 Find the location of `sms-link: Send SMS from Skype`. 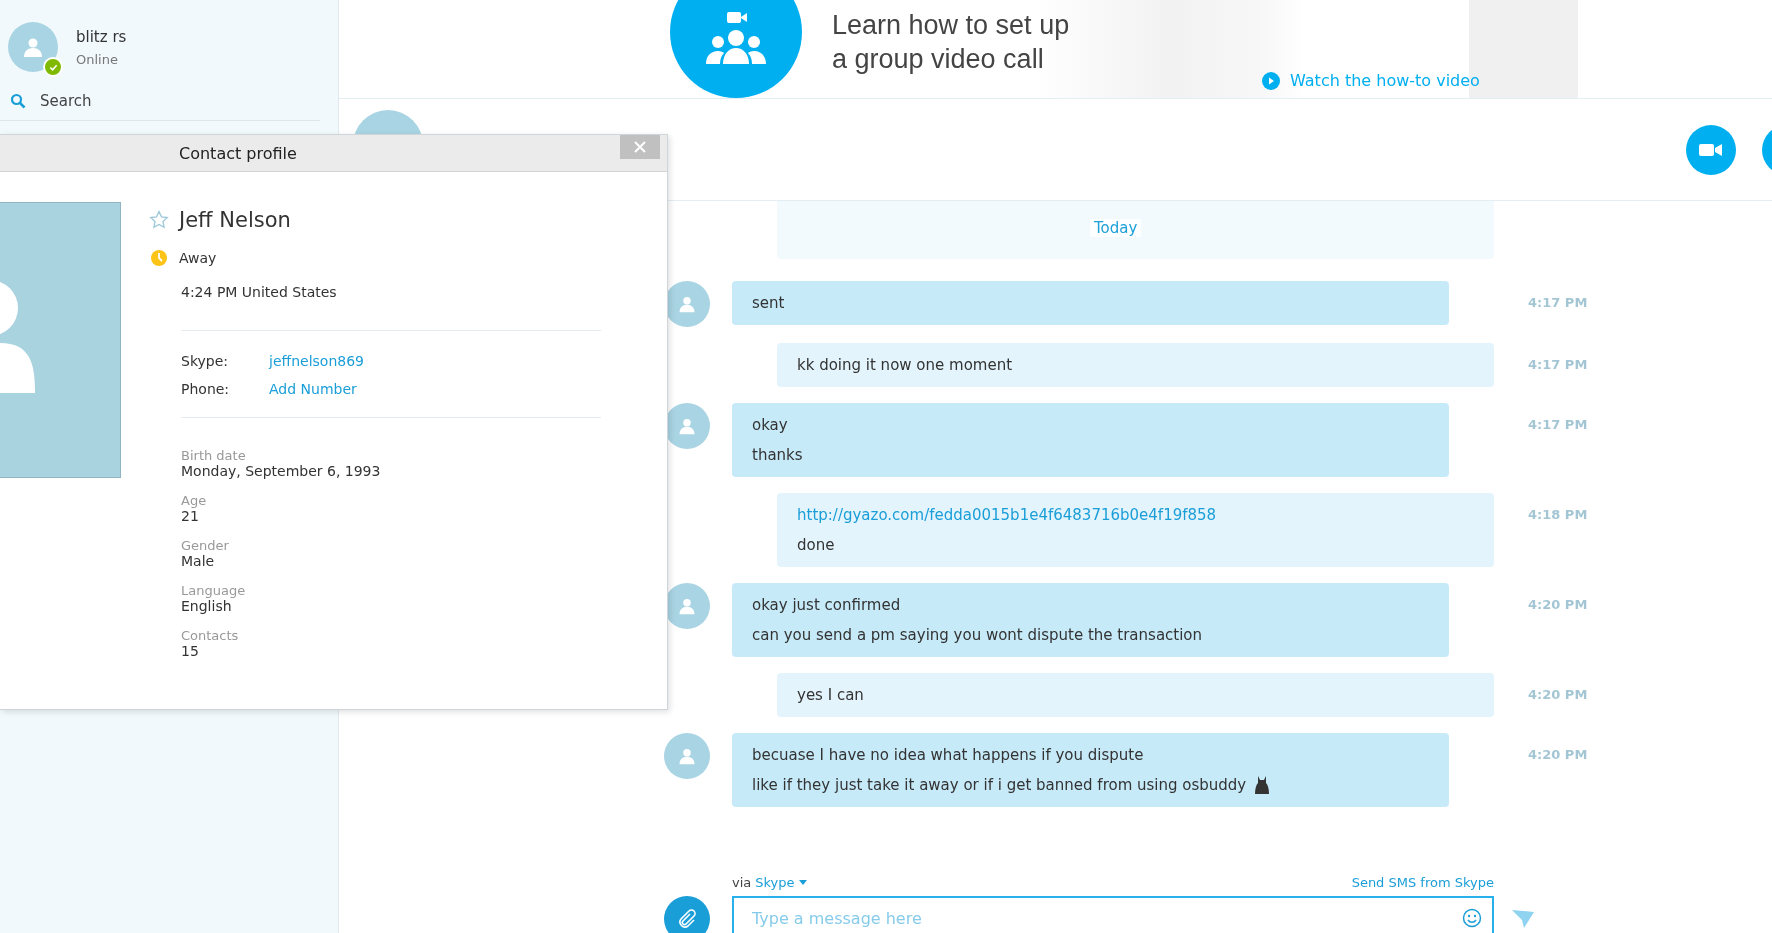

sms-link: Send SMS from Skype is located at coordinates (1422, 882).